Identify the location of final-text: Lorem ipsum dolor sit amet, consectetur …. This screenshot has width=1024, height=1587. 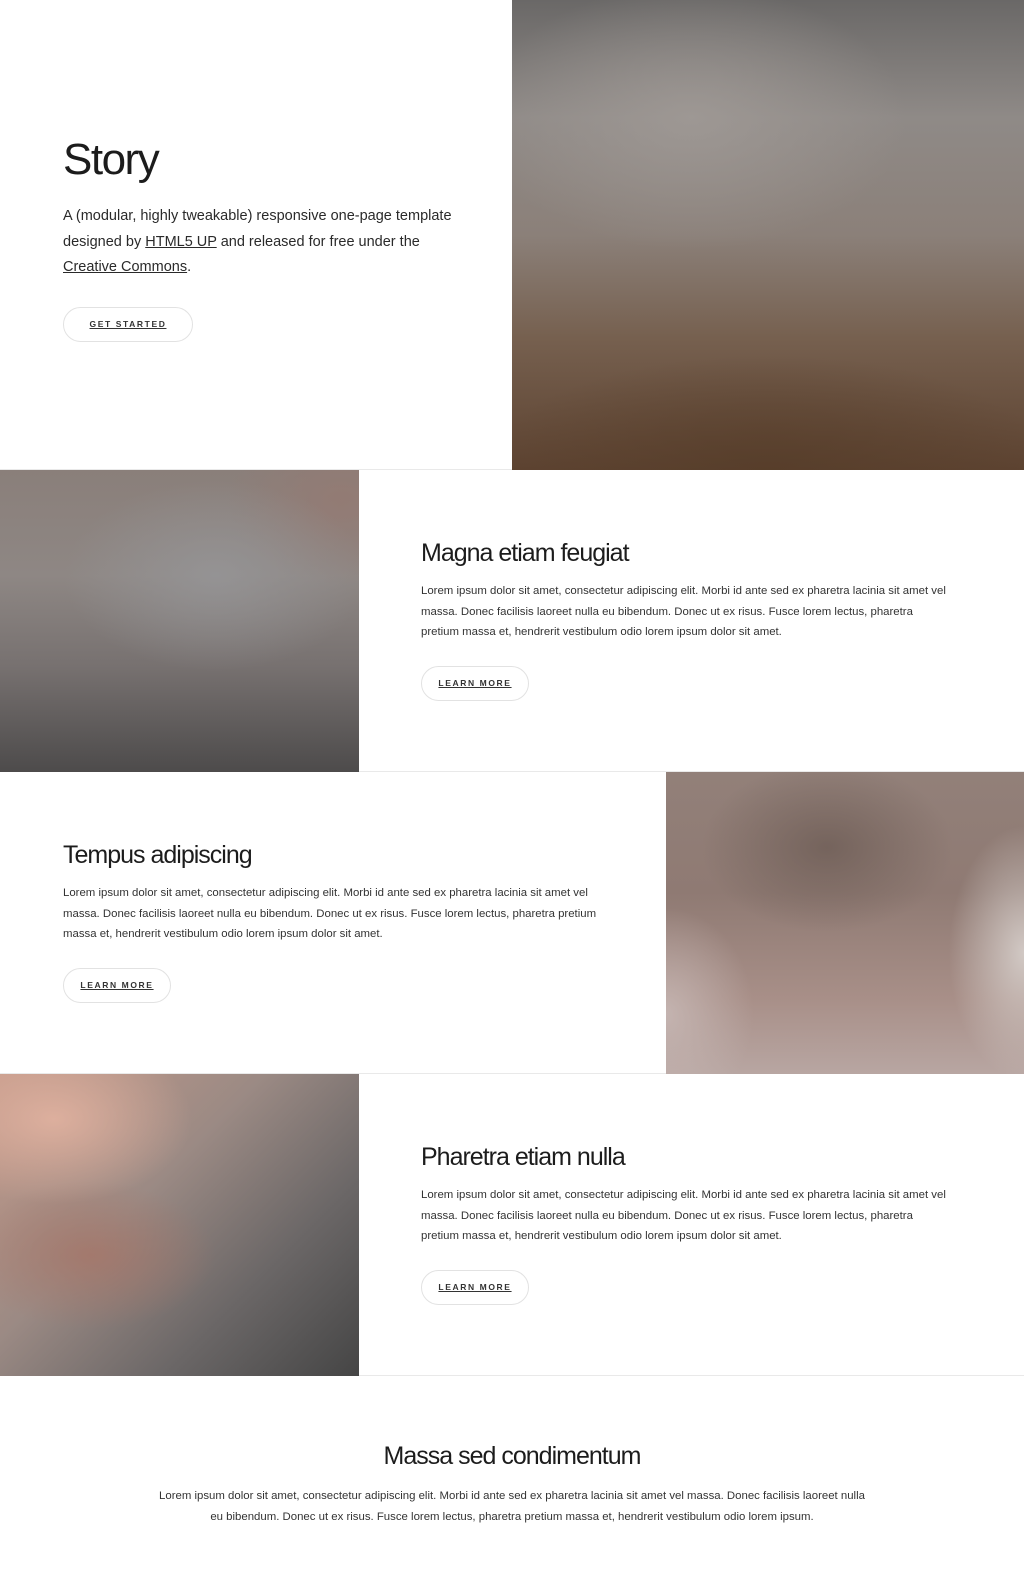
(512, 1506).